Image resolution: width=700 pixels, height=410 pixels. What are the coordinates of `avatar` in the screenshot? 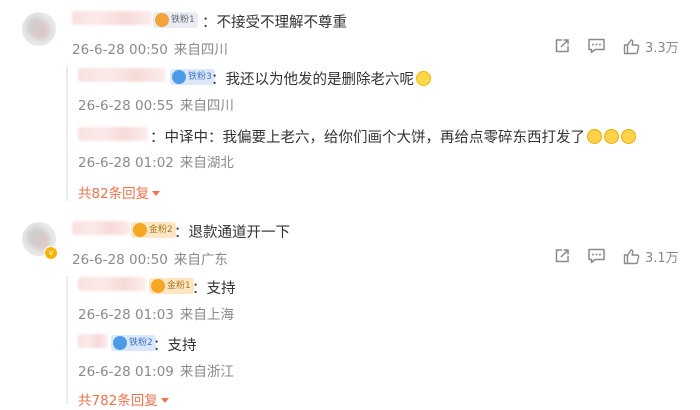 It's located at (39, 29).